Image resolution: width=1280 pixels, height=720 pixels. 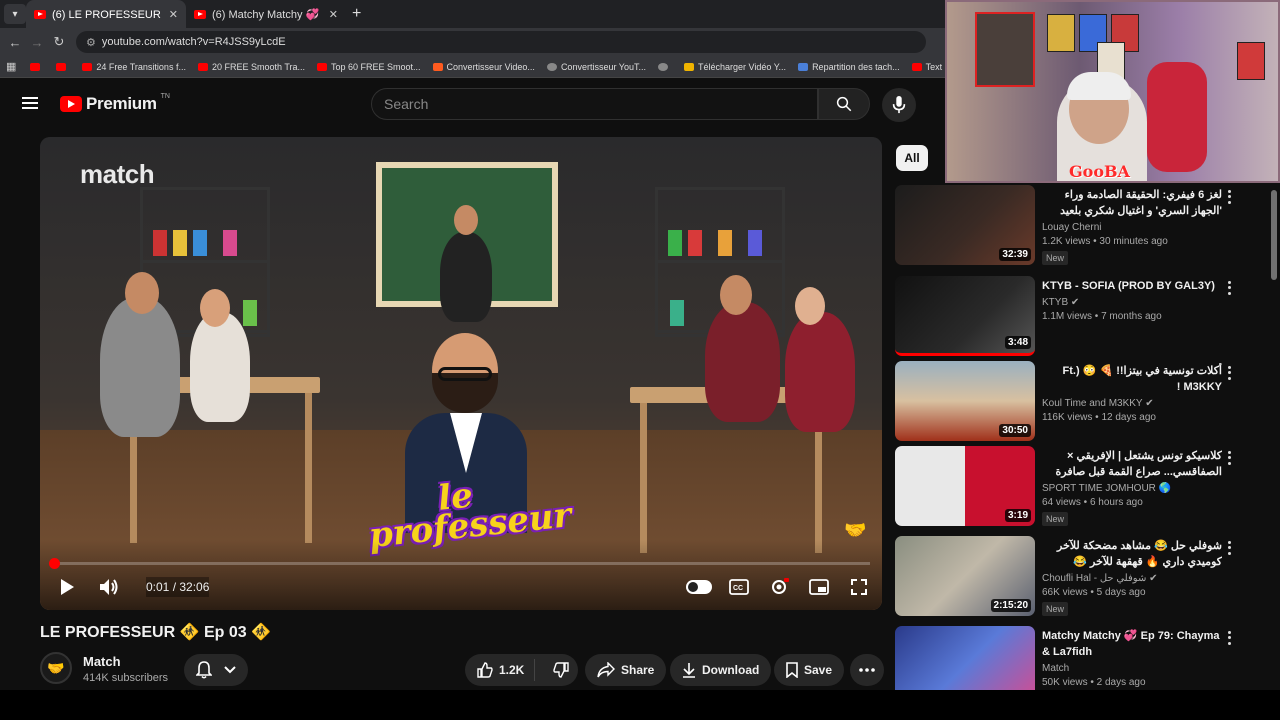 What do you see at coordinates (809, 670) in the screenshot?
I see `save-button: Save` at bounding box center [809, 670].